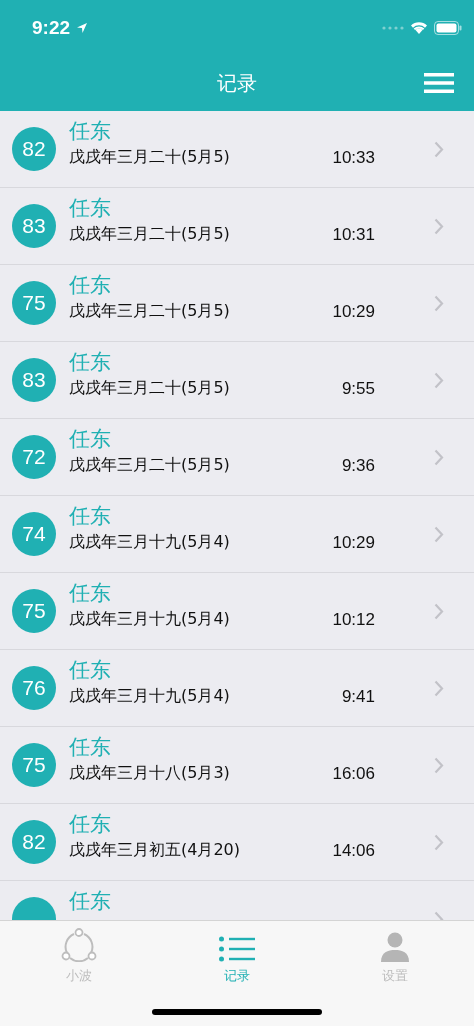 The image size is (474, 1026). What do you see at coordinates (358, 696) in the screenshot?
I see `record-time: 9:41` at bounding box center [358, 696].